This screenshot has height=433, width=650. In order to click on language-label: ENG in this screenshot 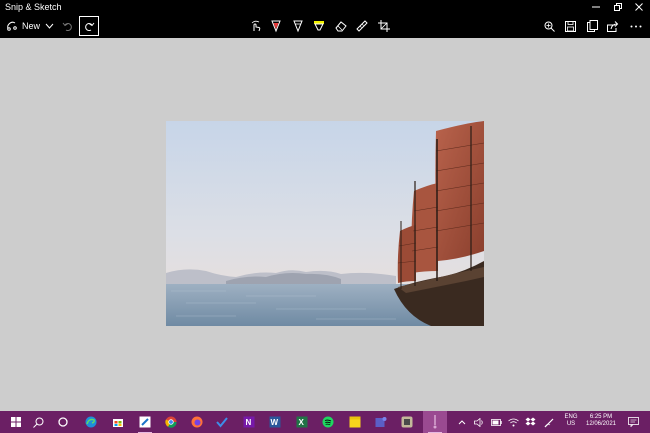, I will do `click(571, 417)`.